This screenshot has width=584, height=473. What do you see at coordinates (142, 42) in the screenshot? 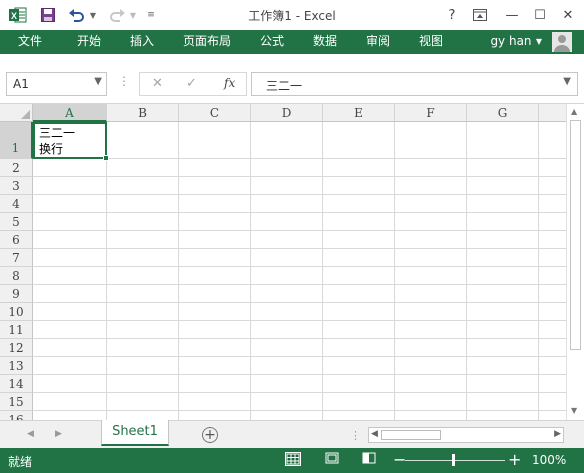
I see `tab-insert: 插入` at bounding box center [142, 42].